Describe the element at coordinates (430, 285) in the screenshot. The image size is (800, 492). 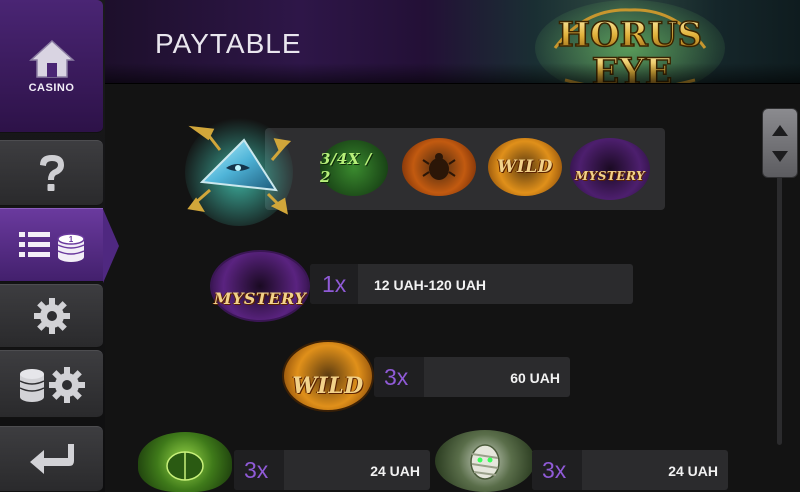
I see `payout-amount: 12 UAH-120 UAH` at that location.